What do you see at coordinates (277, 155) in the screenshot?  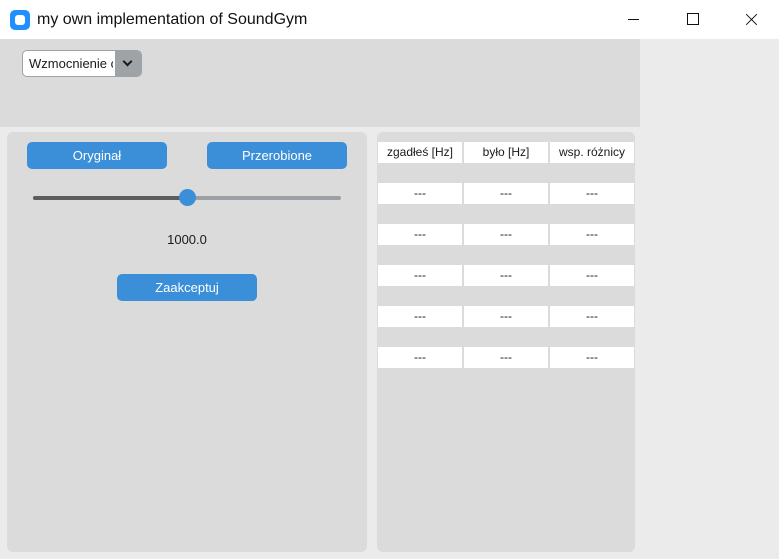 I see `processed-button: Przerobione` at bounding box center [277, 155].